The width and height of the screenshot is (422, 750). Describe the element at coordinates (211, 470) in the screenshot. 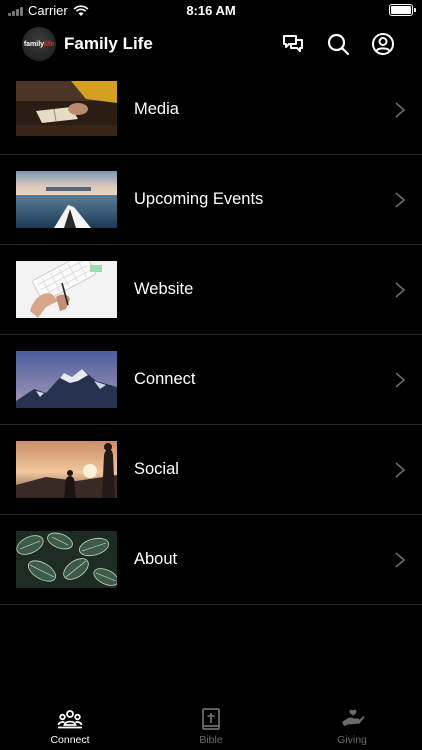

I see `menu-item-social: Social` at that location.